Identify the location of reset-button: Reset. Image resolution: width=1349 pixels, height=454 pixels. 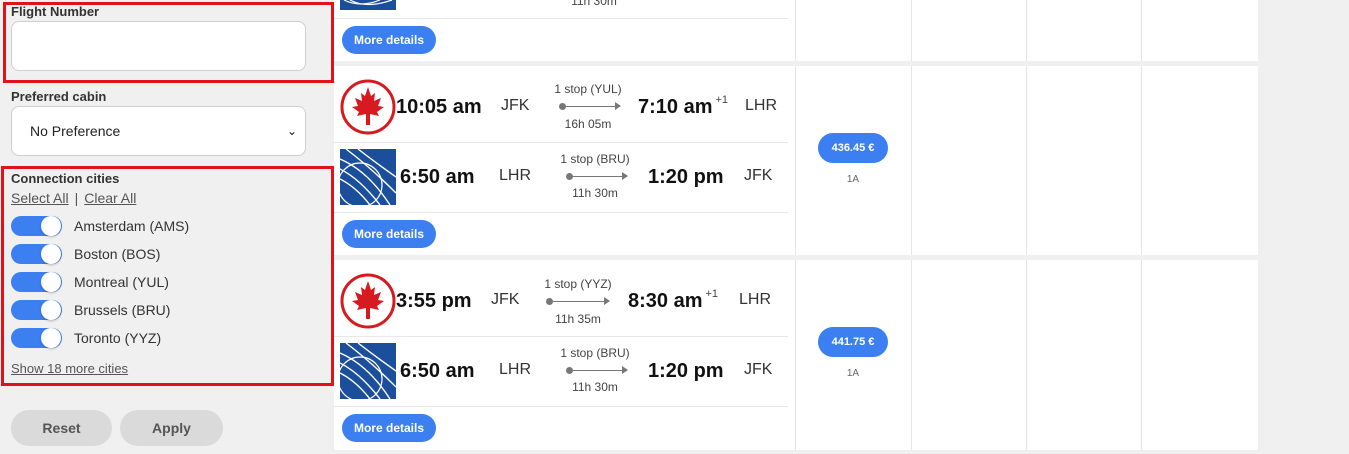
(61, 428).